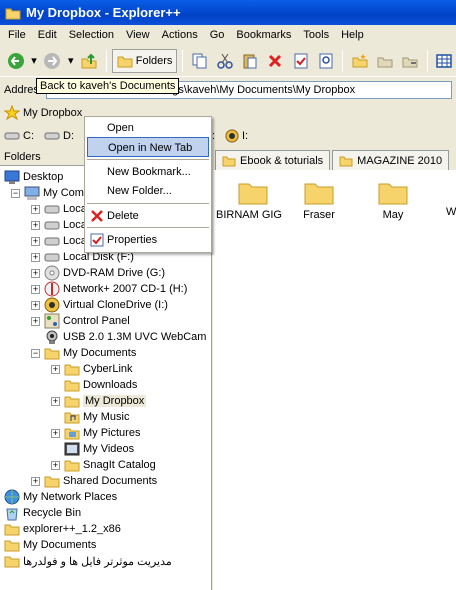 This screenshot has height=590, width=456. What do you see at coordinates (15, 61) in the screenshot?
I see `back-button` at bounding box center [15, 61].